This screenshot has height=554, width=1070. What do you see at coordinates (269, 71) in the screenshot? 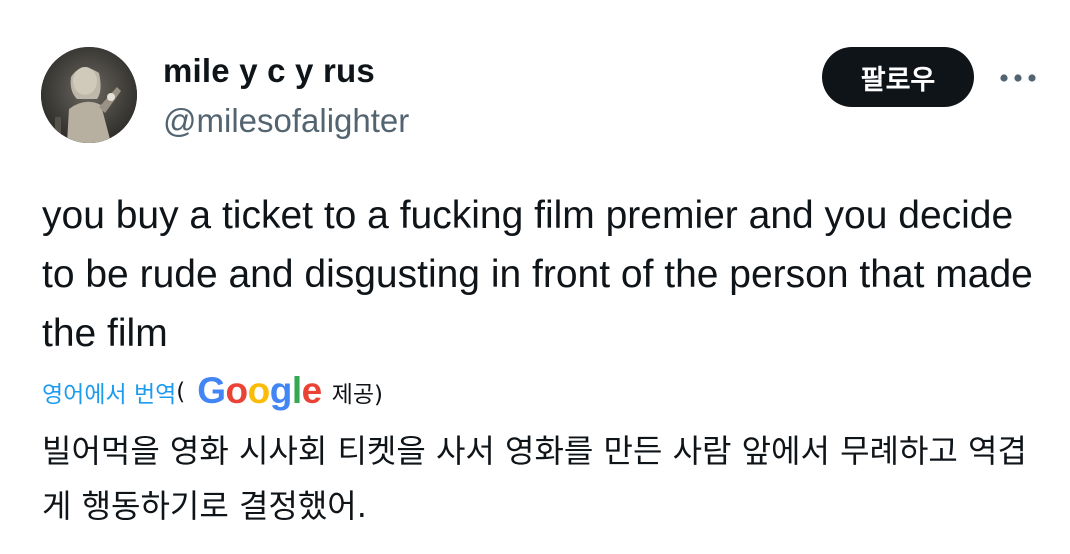
I see `display-name: mile y c y rus` at bounding box center [269, 71].